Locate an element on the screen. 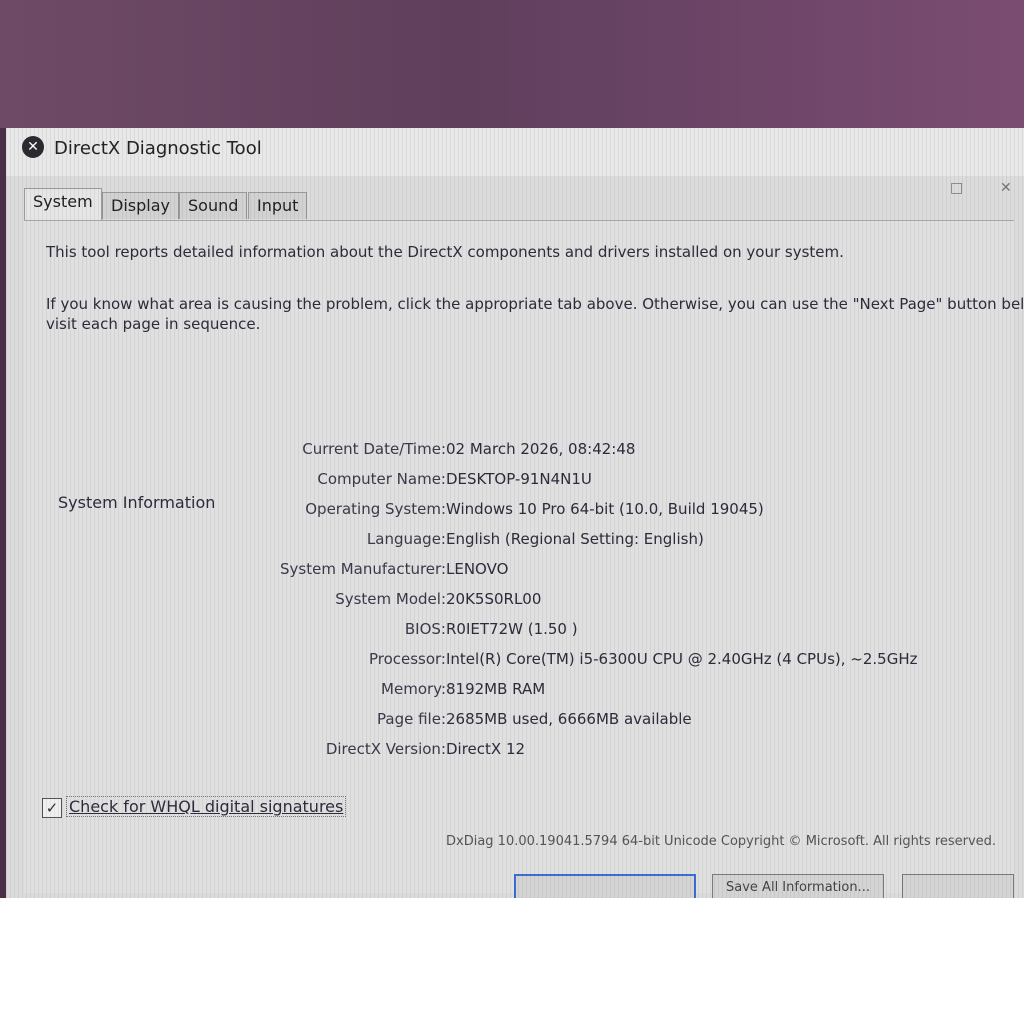 The width and height of the screenshot is (1024, 1024). tab-display: Display is located at coordinates (140, 205).